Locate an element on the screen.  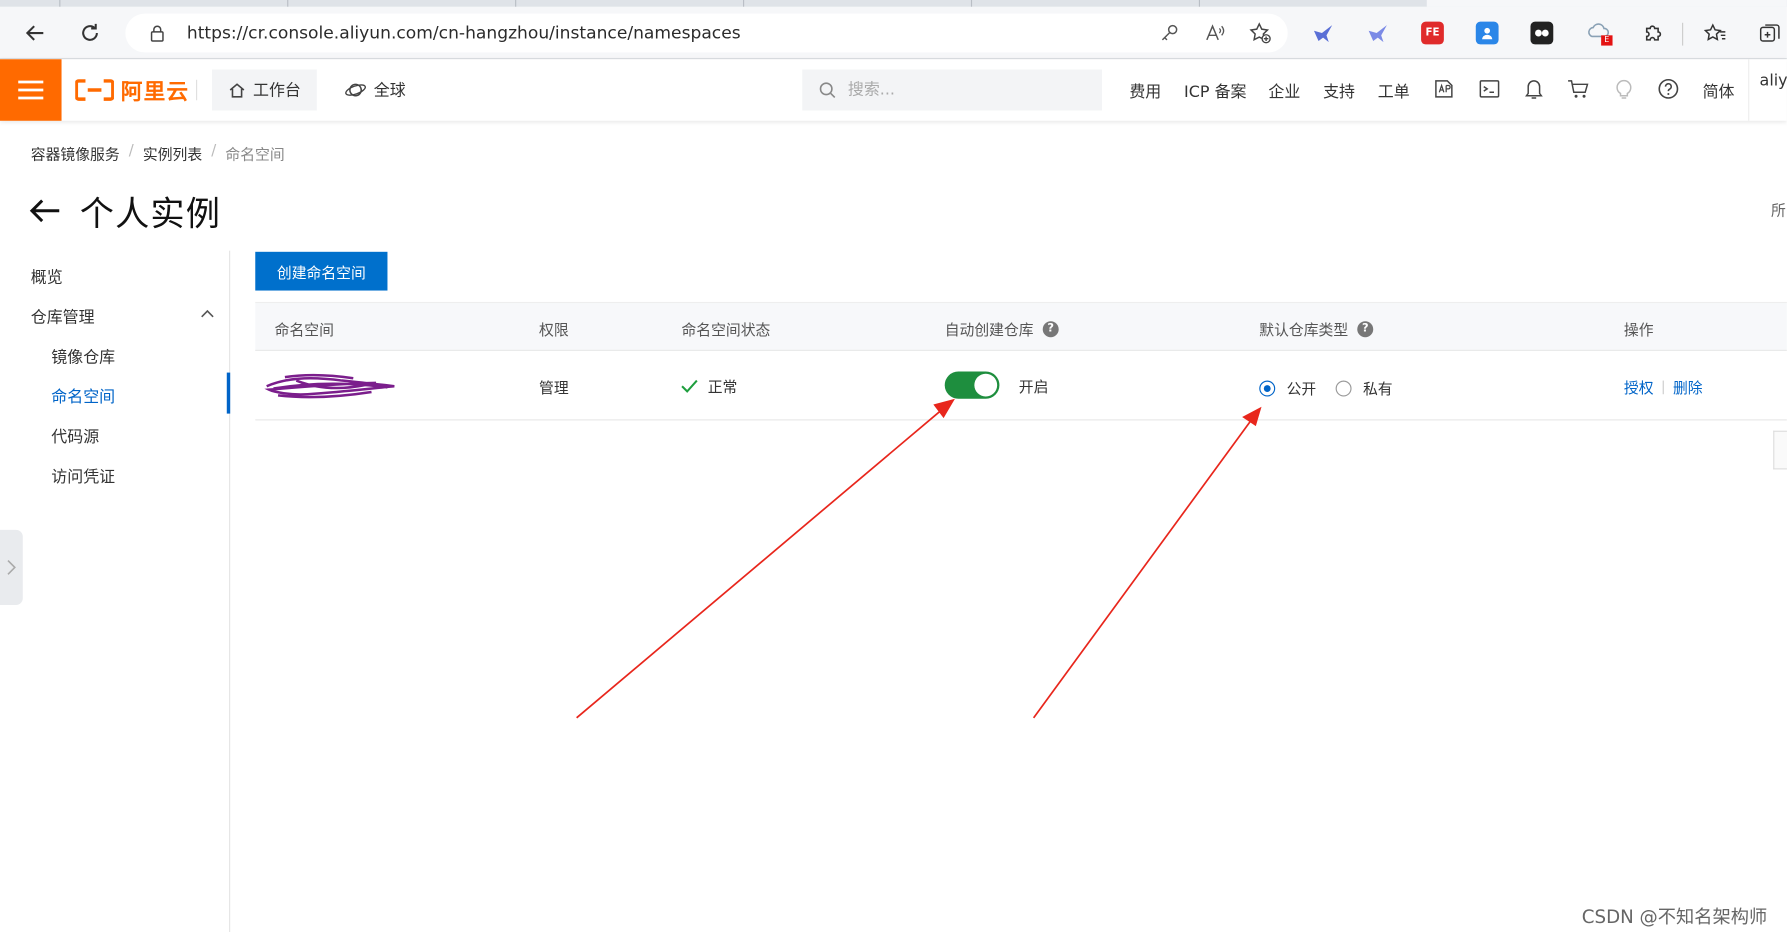
header-link-tickets: 工单 is located at coordinates (1394, 91).